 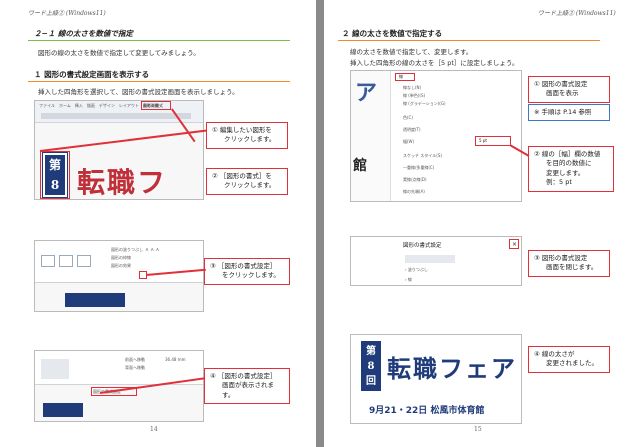 What do you see at coordinates (247, 386) in the screenshot?
I see `callout-4: ④ ［図形の書式設定］ 画面が表示されます。` at bounding box center [247, 386].